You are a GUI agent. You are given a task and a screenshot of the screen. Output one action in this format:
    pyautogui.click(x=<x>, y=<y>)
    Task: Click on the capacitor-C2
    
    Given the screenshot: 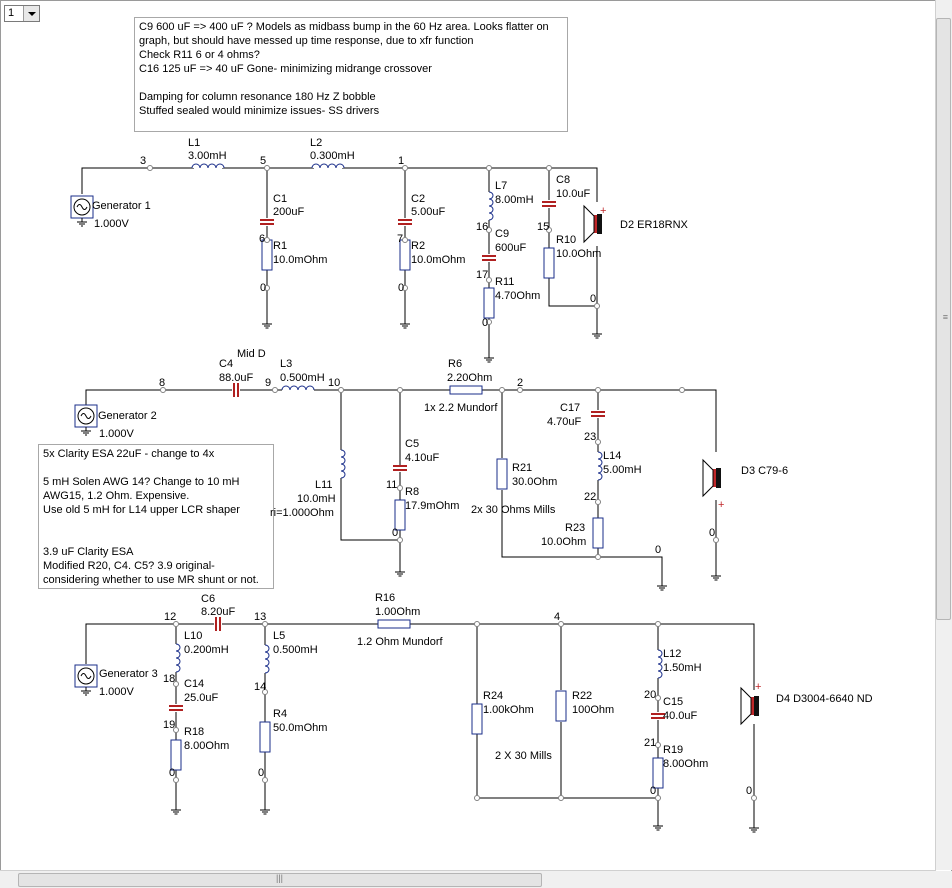 What is the action you would take?
    pyautogui.click(x=405, y=222)
    